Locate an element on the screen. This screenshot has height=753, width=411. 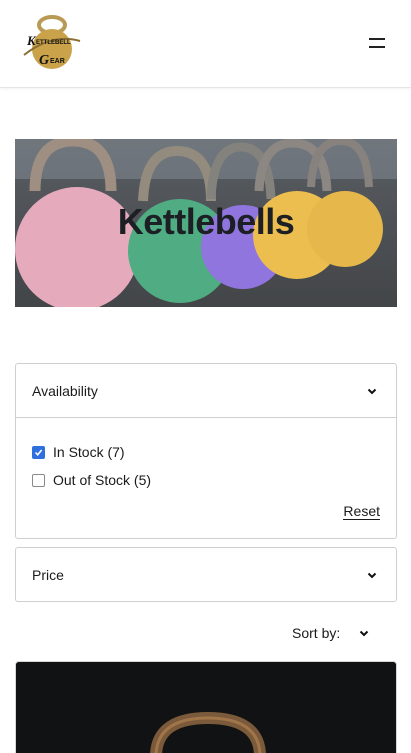
kettlebell-logo-icon: K ETTLEBELL G EAR is located at coordinates (52, 42).